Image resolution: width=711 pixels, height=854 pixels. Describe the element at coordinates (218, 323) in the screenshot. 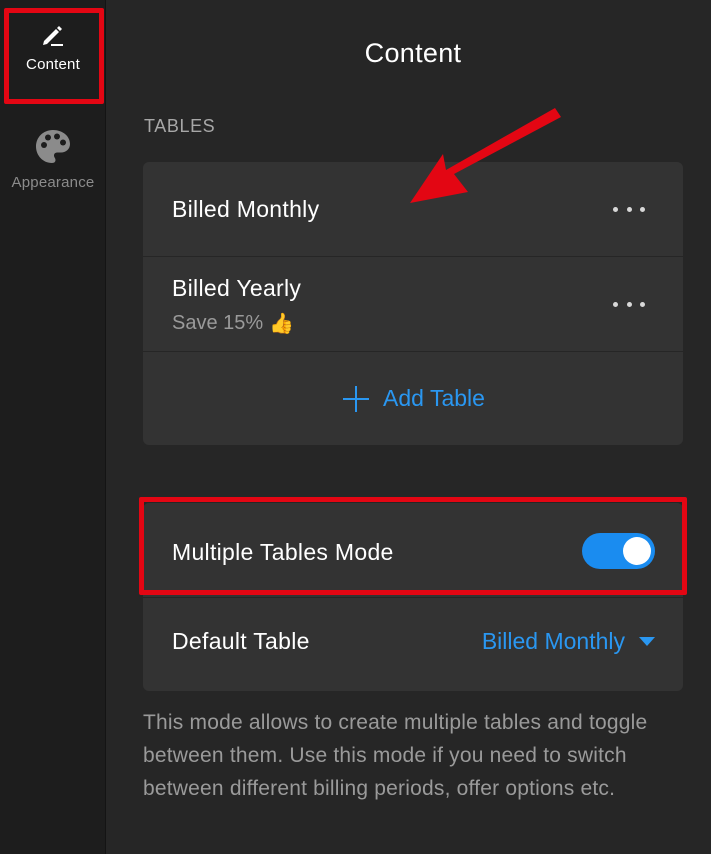

I see `table-subtitle-text: Save 15%` at that location.